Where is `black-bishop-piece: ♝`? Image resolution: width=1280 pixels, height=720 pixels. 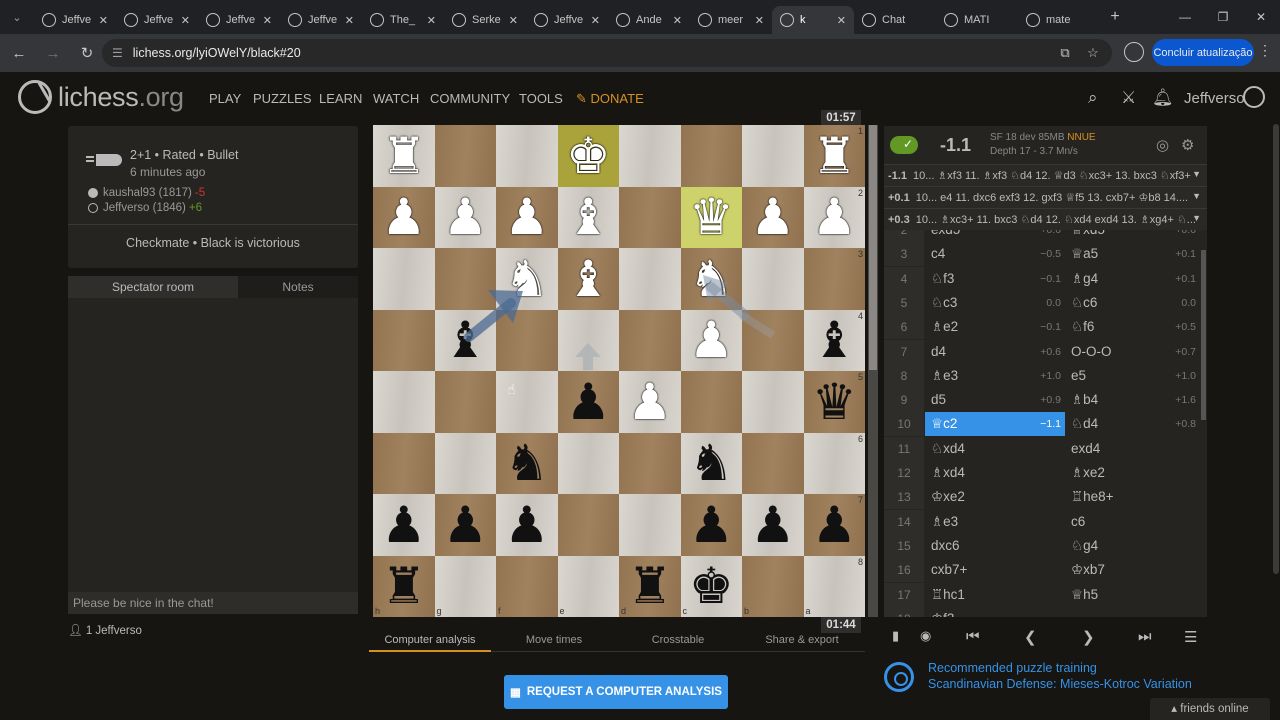
black-bishop-piece: ♝ is located at coordinates (834, 340).